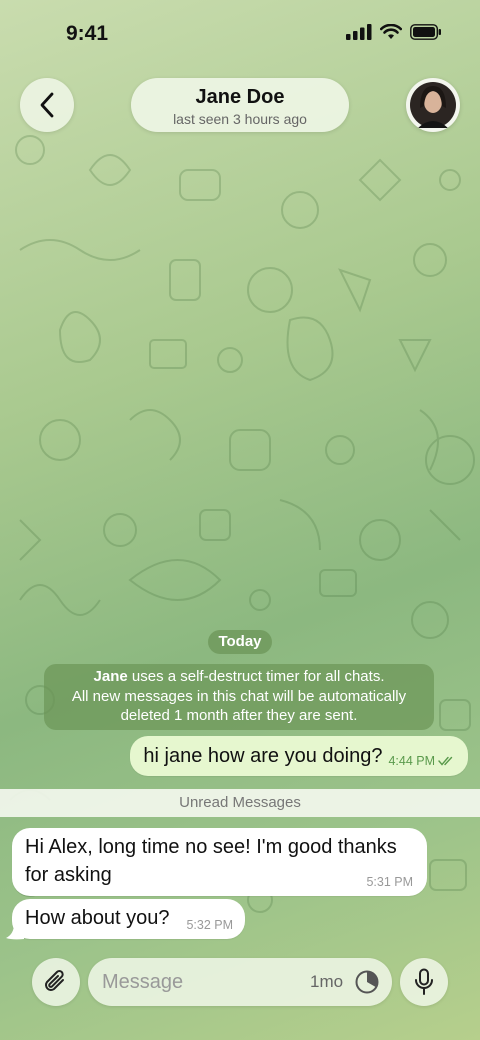  Describe the element at coordinates (240, 642) in the screenshot. I see `date-separator: Today` at that location.